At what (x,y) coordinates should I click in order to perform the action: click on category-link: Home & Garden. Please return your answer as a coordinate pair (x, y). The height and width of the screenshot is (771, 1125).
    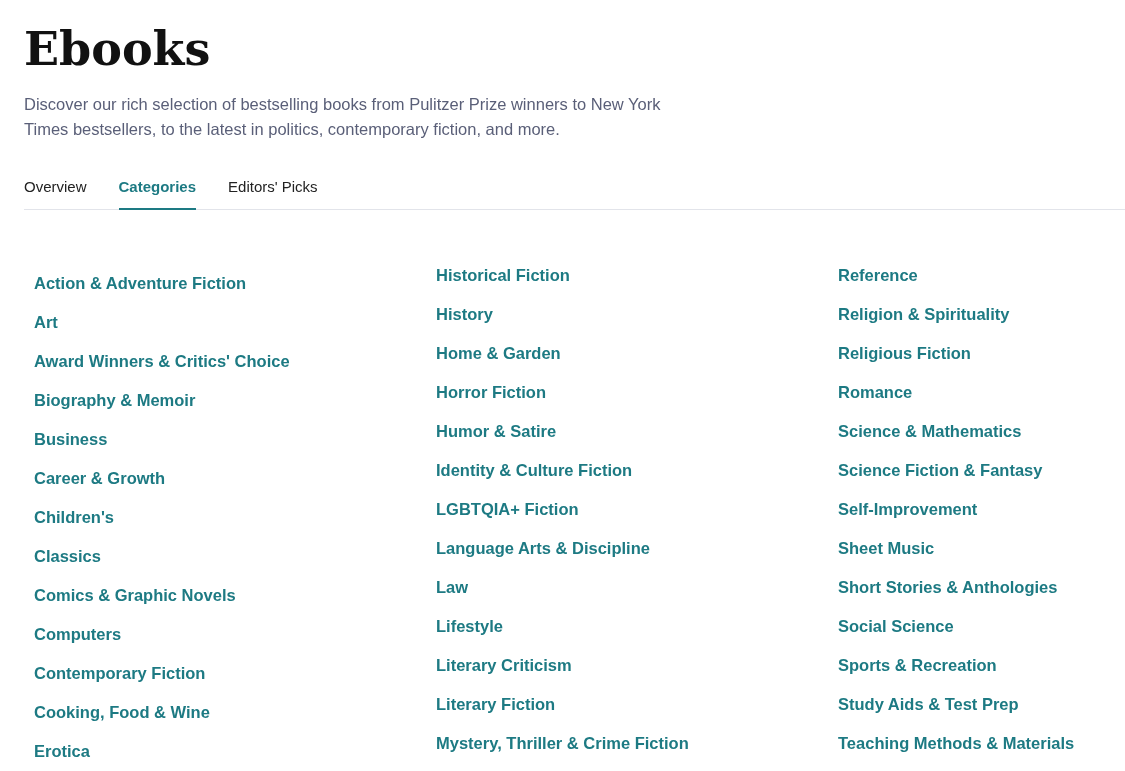
    Looking at the image, I should click on (498, 353).